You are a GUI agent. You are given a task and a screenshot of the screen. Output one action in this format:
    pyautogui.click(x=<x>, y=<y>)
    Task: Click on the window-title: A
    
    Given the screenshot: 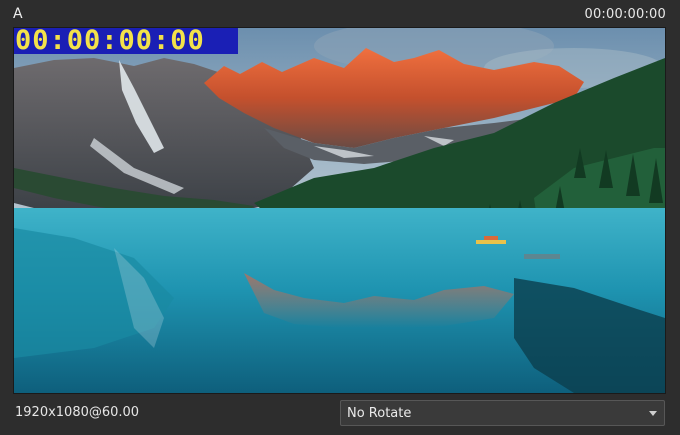 What is the action you would take?
    pyautogui.click(x=18, y=14)
    